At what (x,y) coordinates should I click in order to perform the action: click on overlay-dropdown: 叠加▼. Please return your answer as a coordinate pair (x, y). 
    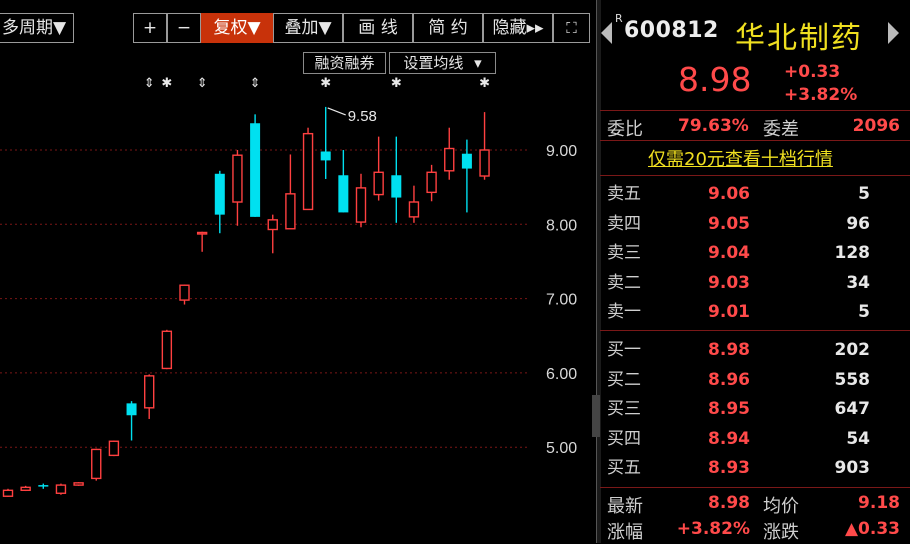
    Looking at the image, I should click on (308, 28).